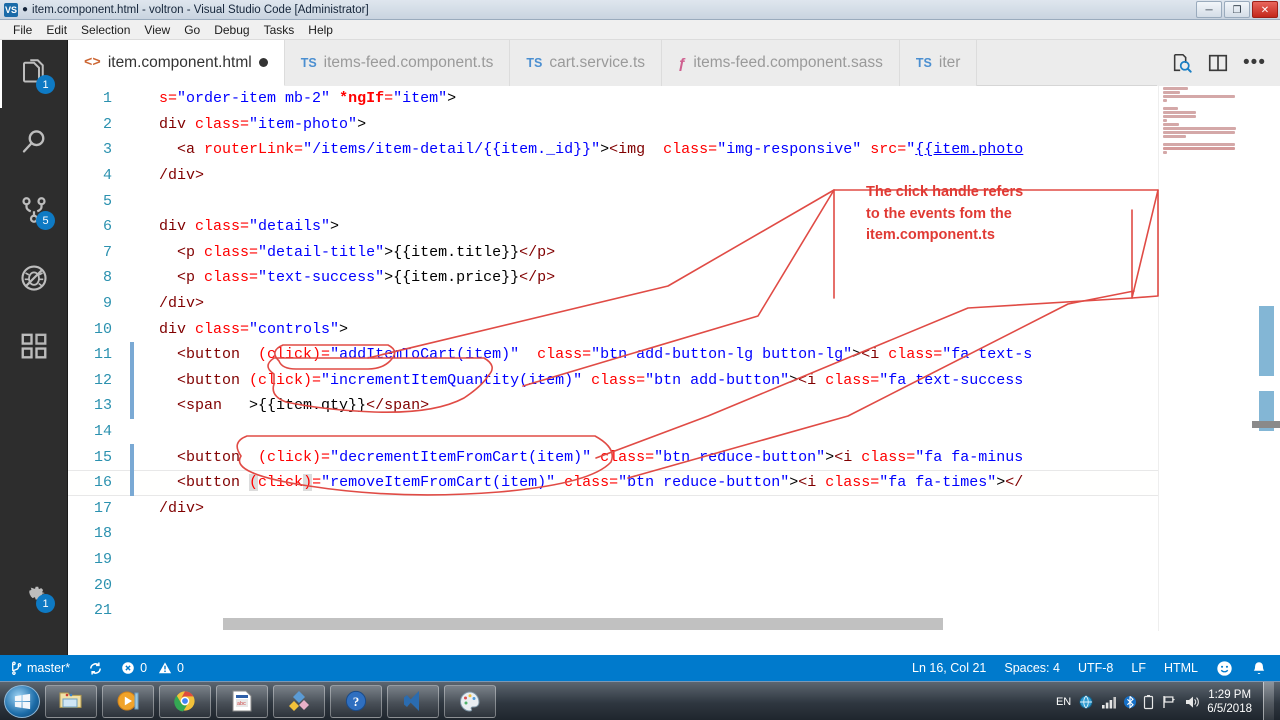 The width and height of the screenshot is (1280, 720). Describe the element at coordinates (1148, 702) in the screenshot. I see `battery-icon` at that location.